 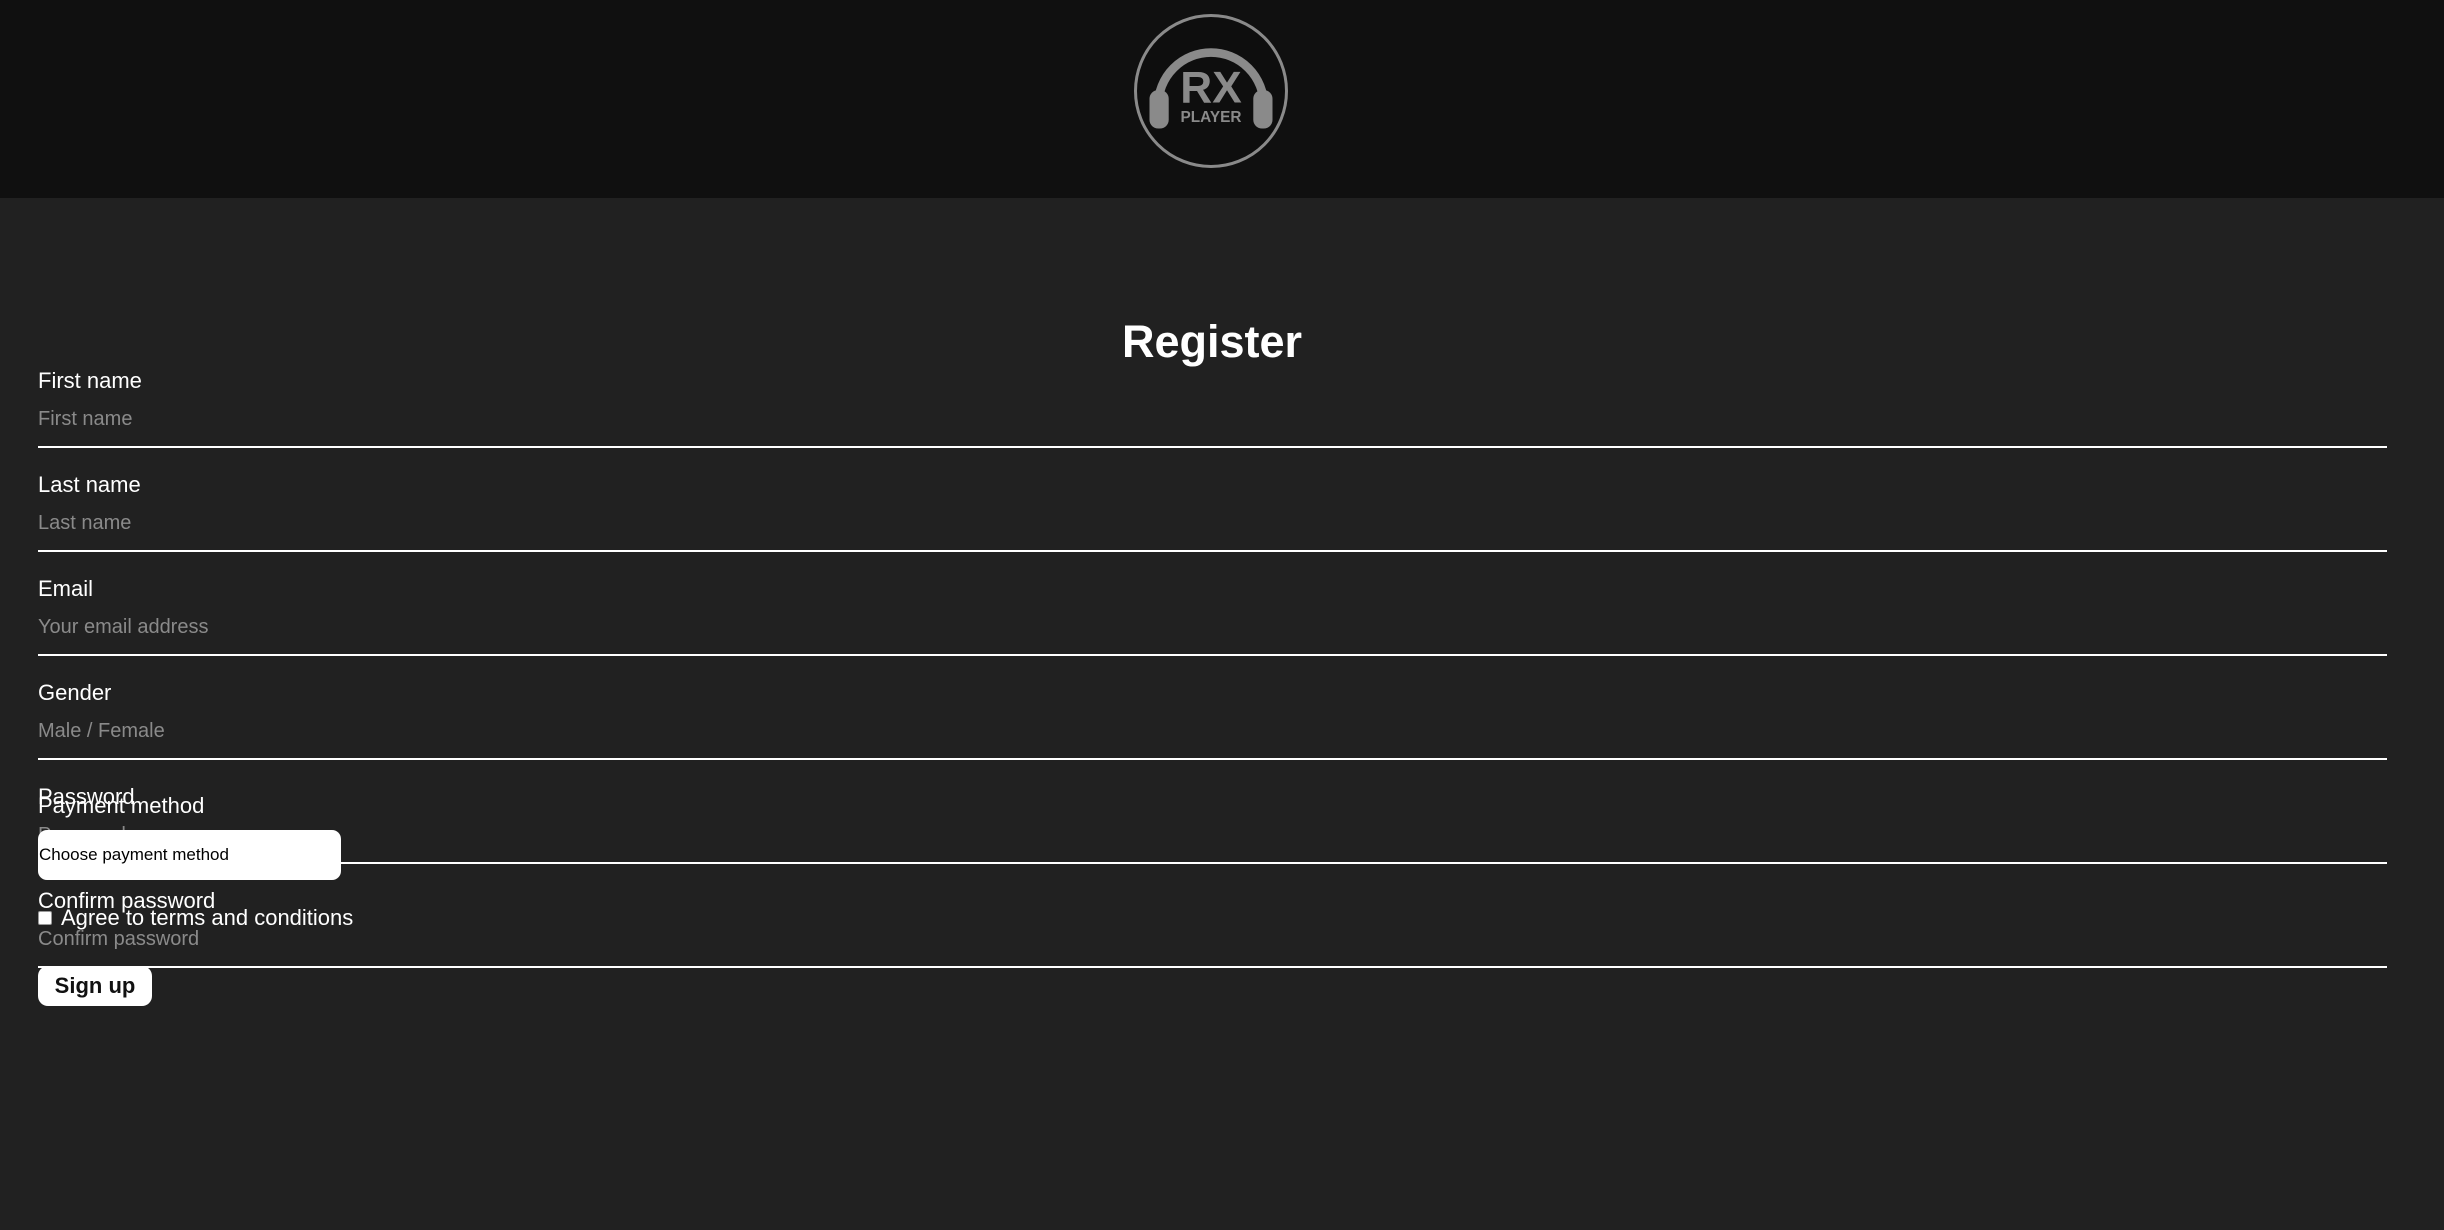 I want to click on first-name-input, so click(x=1212, y=419).